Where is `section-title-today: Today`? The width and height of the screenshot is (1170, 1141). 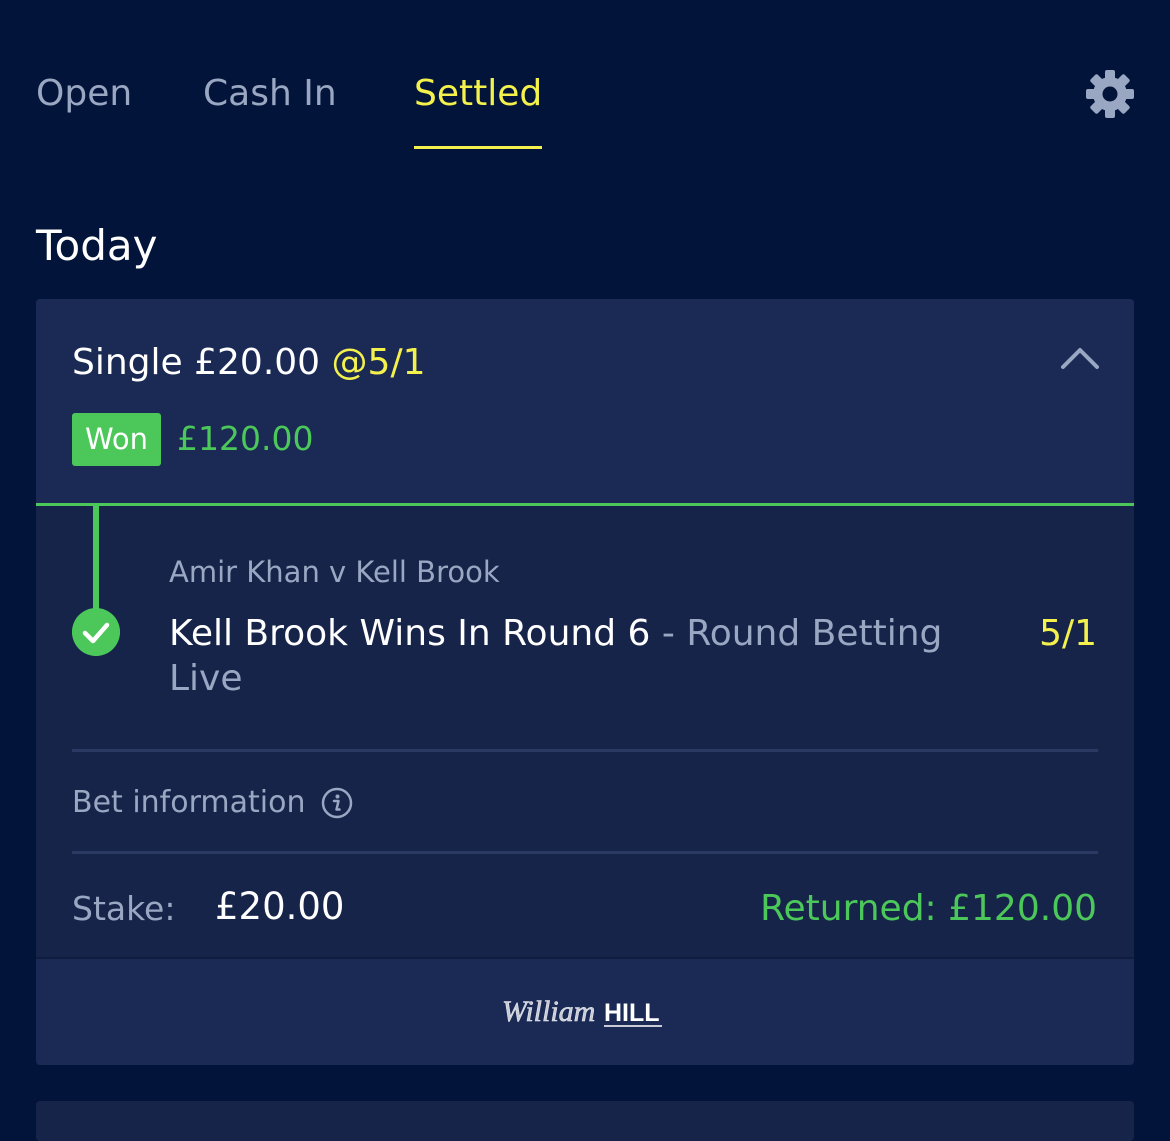 section-title-today: Today is located at coordinates (97, 245).